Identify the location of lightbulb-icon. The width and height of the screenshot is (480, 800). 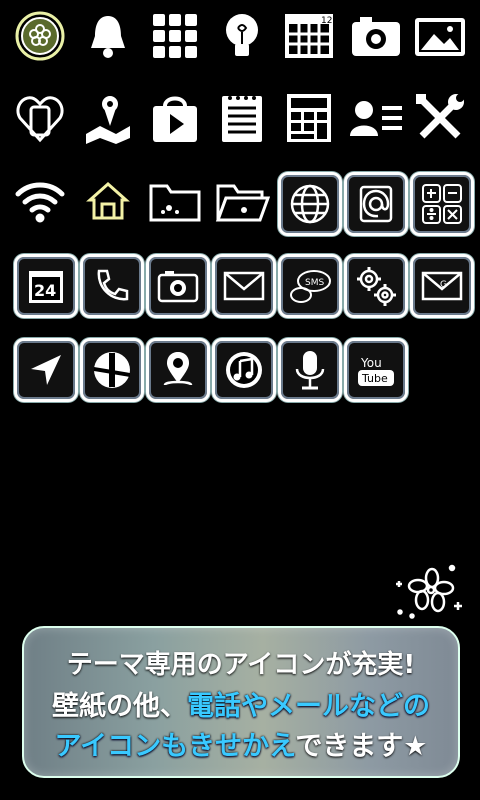
(242, 36).